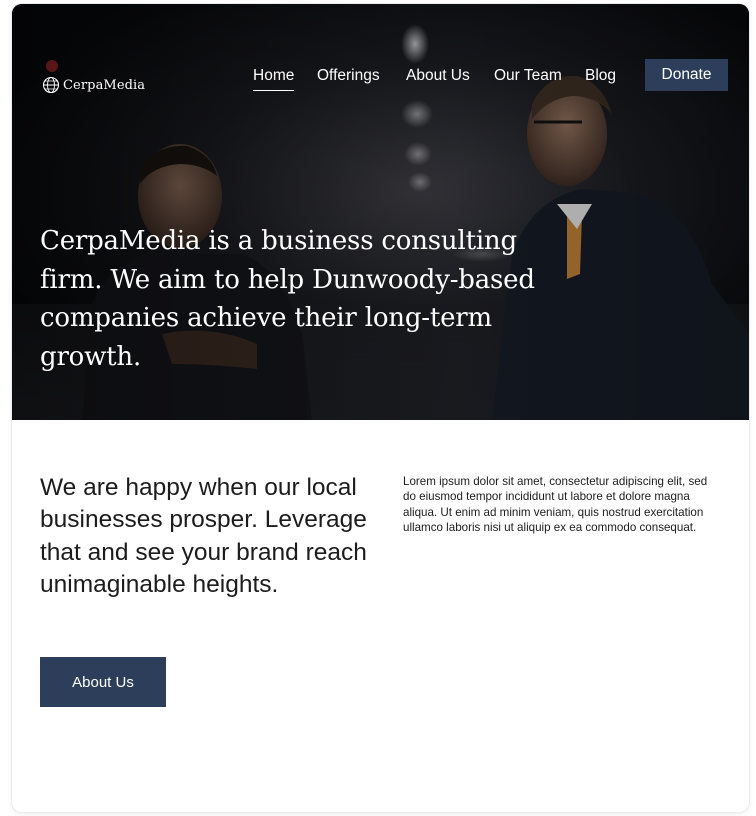  Describe the element at coordinates (438, 76) in the screenshot. I see `nav-item-about-us: About Us` at that location.